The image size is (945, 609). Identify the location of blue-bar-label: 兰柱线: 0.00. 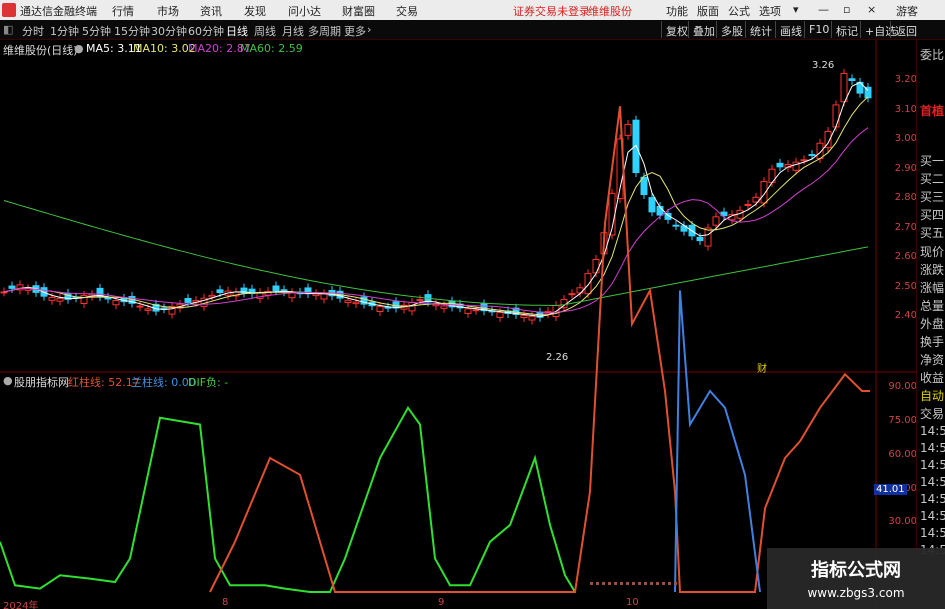
(163, 382).